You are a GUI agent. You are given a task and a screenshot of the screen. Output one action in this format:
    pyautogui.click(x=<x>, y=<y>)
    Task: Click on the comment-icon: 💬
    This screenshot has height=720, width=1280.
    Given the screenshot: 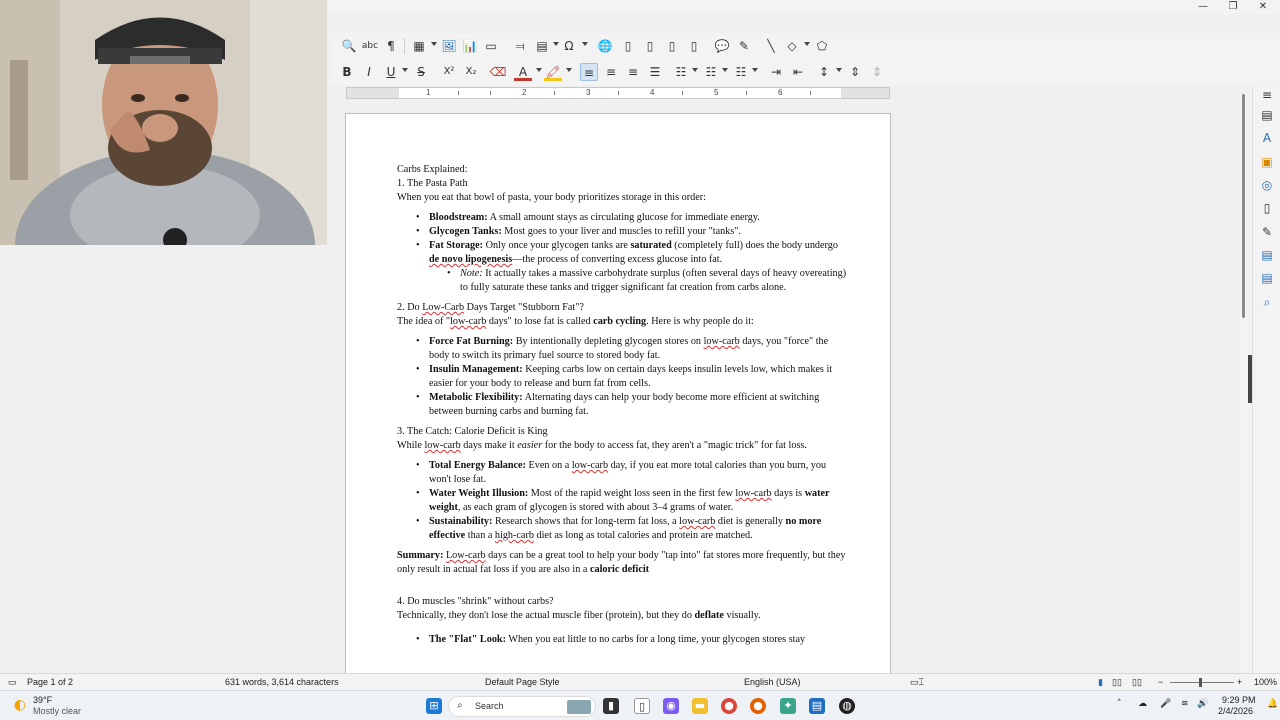 What is the action you would take?
    pyautogui.click(x=722, y=46)
    